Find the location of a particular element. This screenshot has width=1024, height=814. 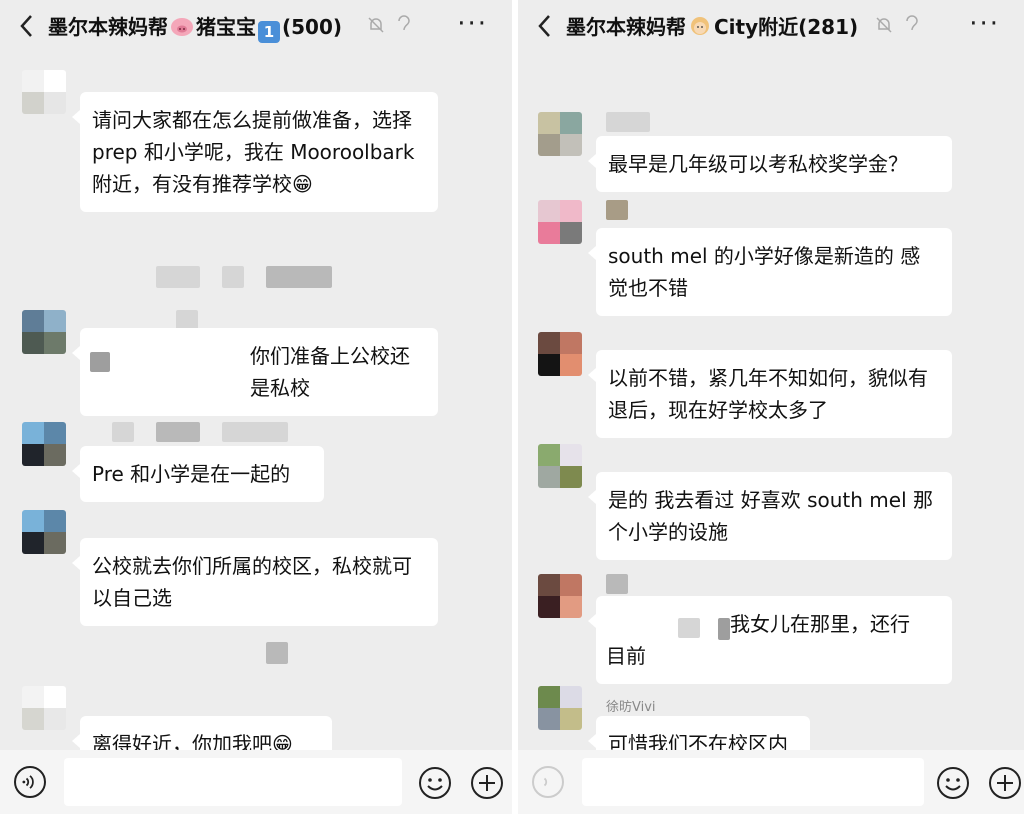

message-bubble: Pre 和小学是在一起的 is located at coordinates (198, 474).